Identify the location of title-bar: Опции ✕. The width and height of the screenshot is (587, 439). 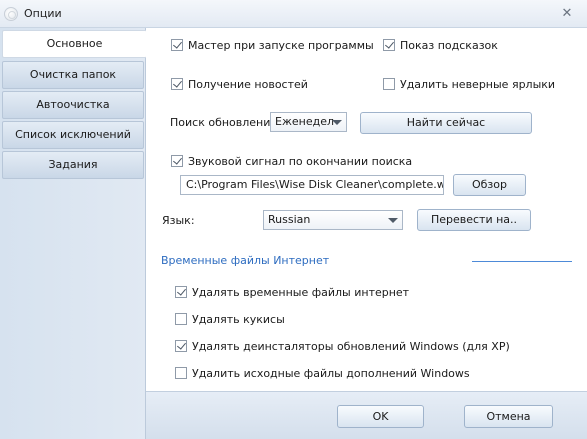
(293, 14).